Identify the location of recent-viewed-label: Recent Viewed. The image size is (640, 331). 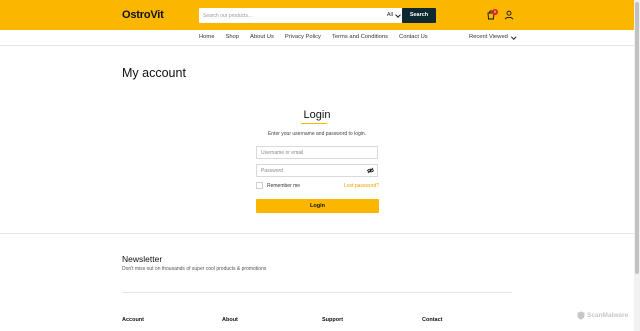
(488, 37).